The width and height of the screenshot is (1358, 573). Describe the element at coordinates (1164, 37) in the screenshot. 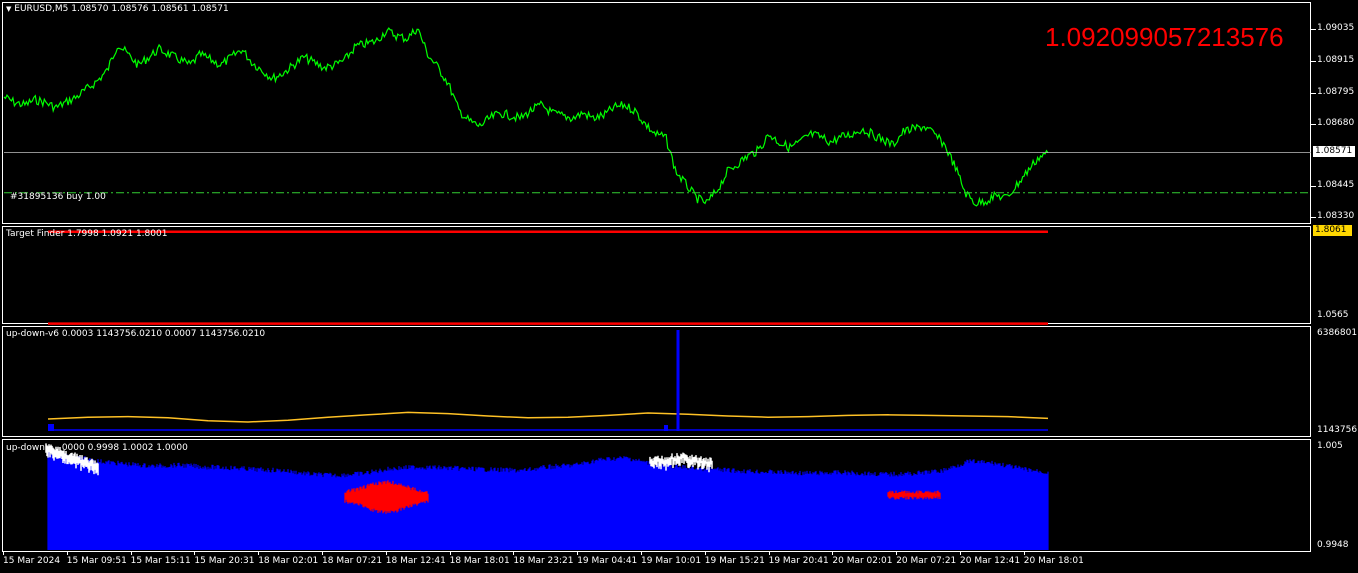

I see `big-value: 1.092099057213576` at that location.